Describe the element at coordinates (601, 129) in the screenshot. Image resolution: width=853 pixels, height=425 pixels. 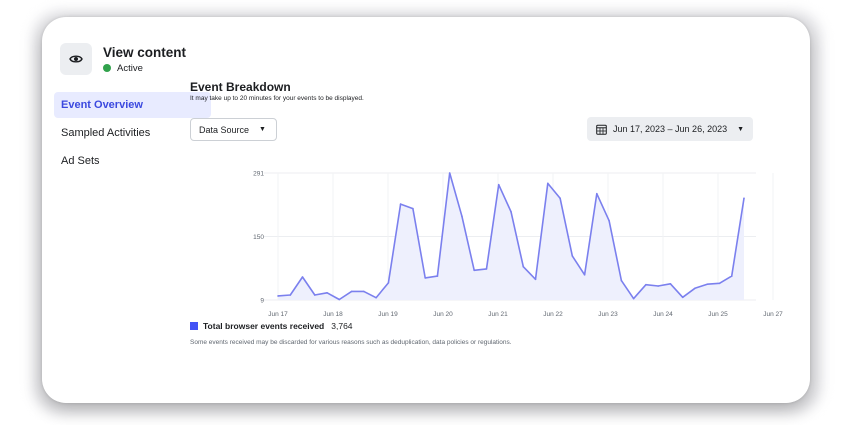
I see `calendar-icon` at that location.